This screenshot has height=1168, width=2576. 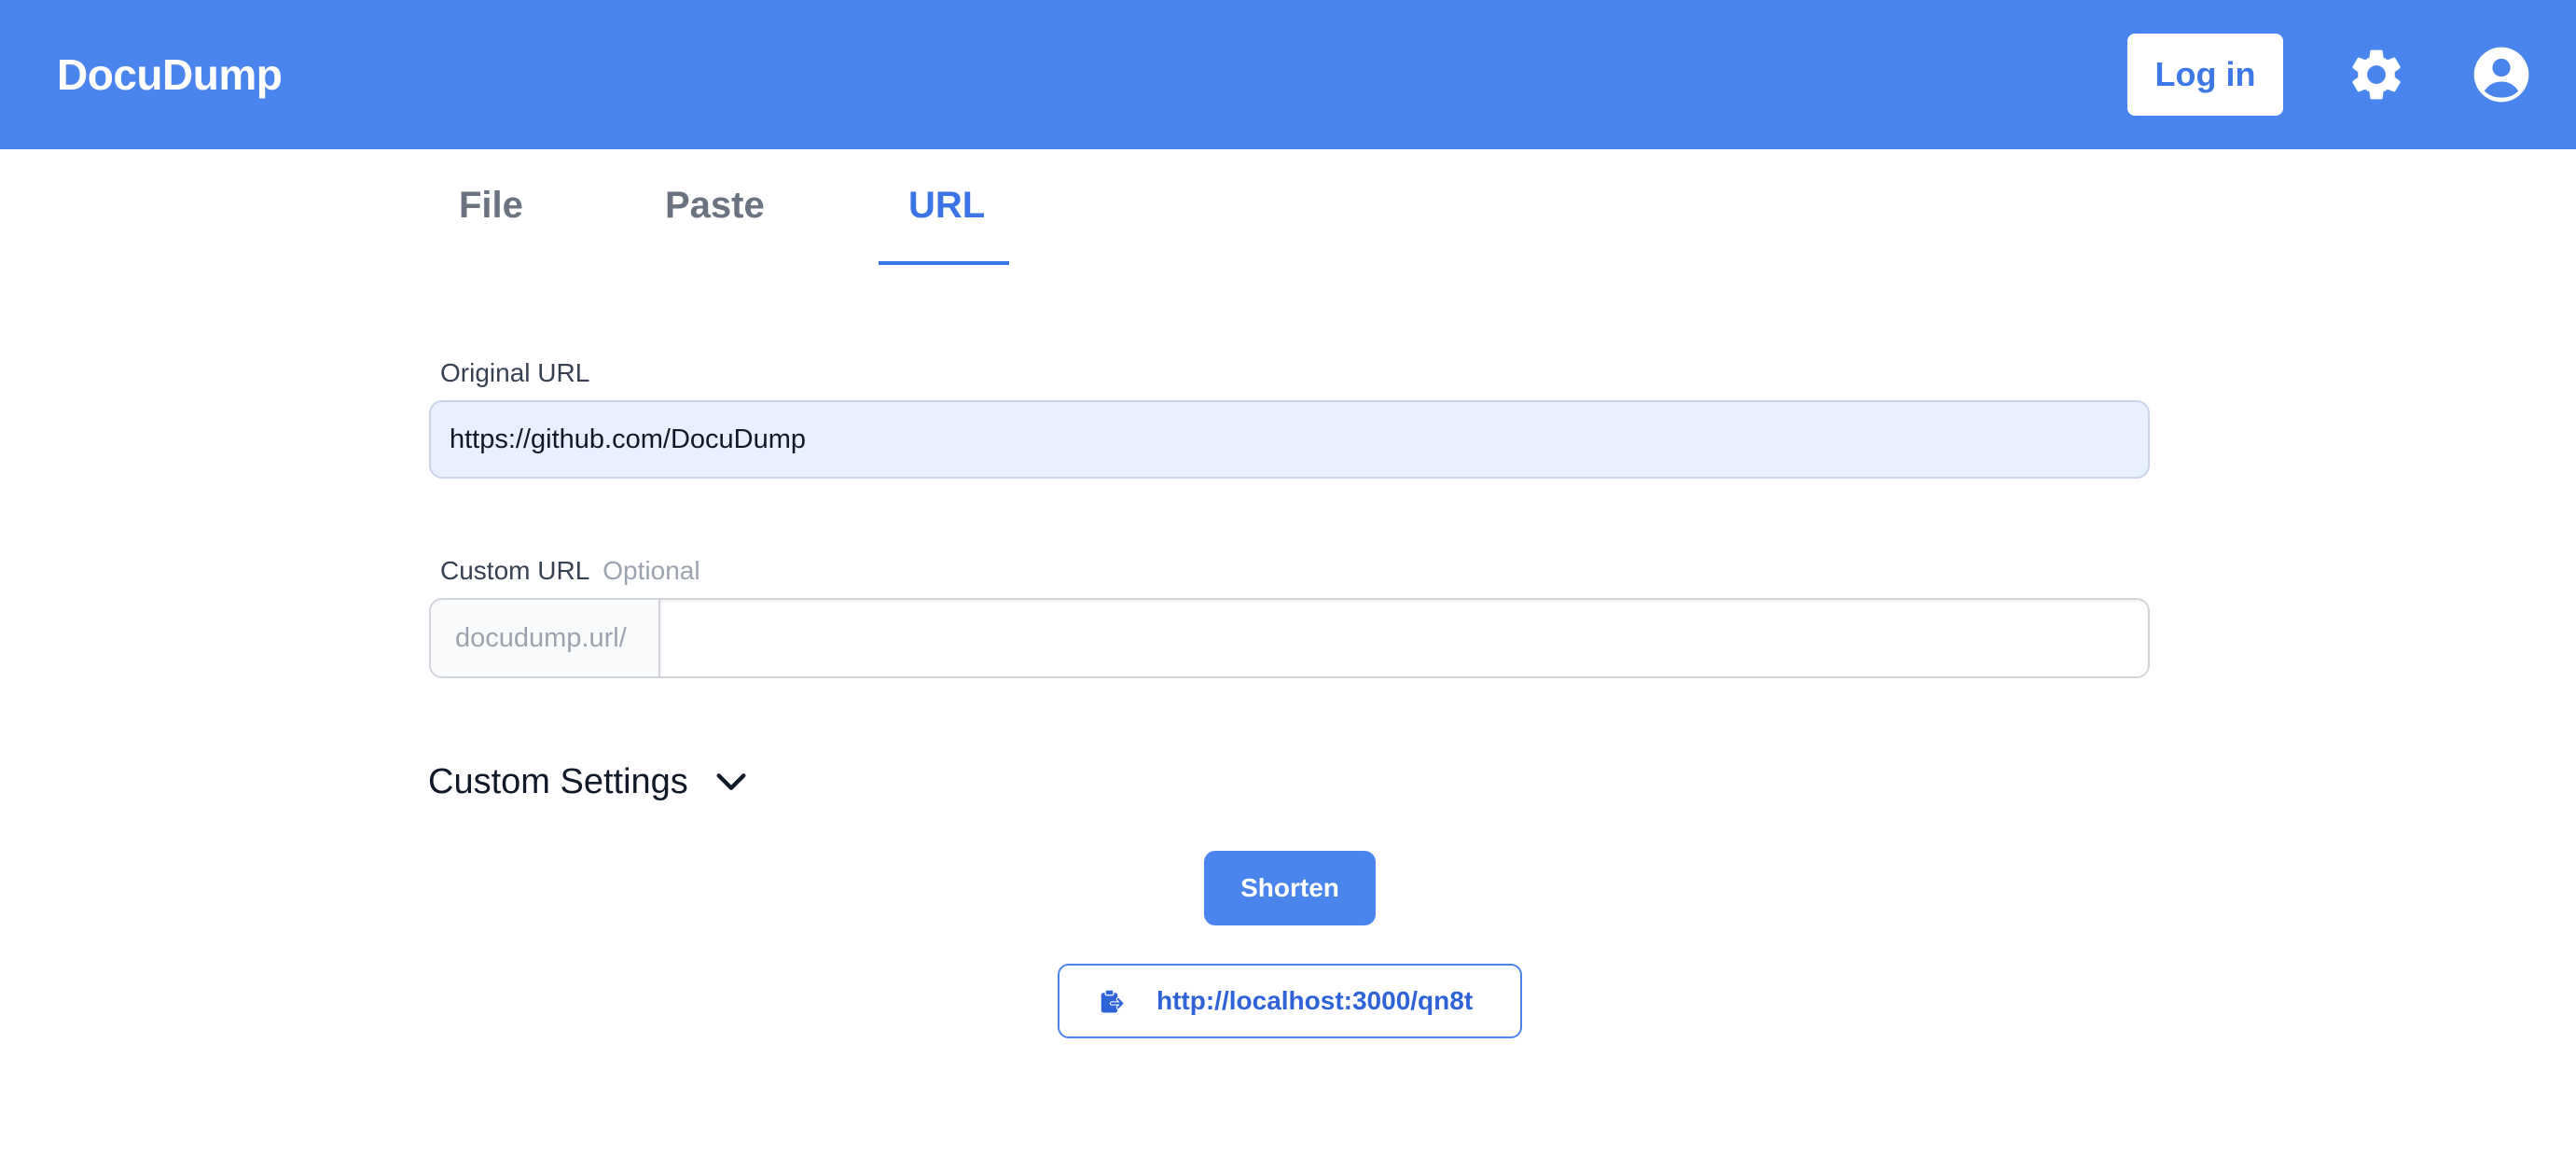 I want to click on login-button: Log in, so click(x=2205, y=75).